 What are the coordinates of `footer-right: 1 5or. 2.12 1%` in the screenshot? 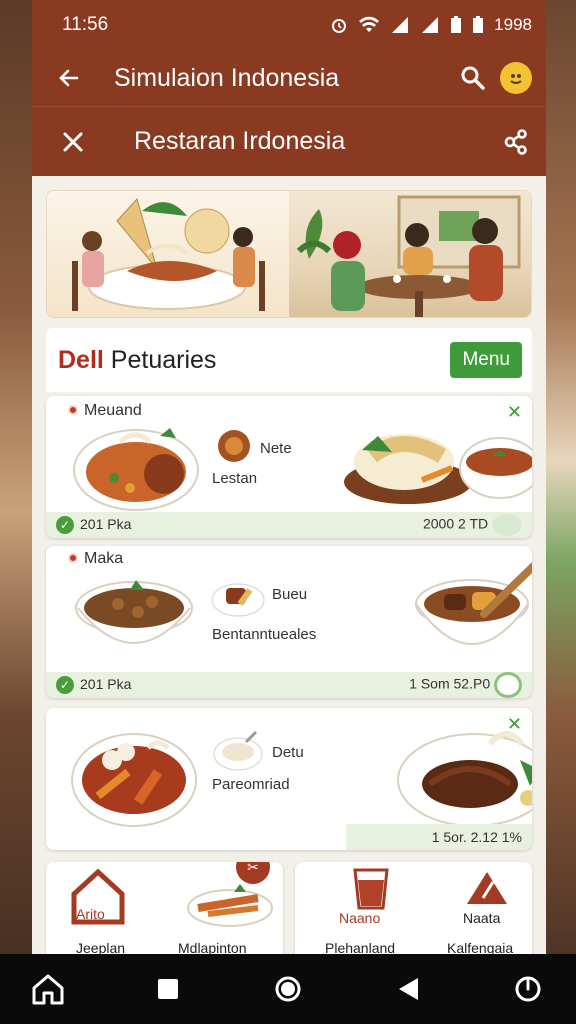 It's located at (476, 837).